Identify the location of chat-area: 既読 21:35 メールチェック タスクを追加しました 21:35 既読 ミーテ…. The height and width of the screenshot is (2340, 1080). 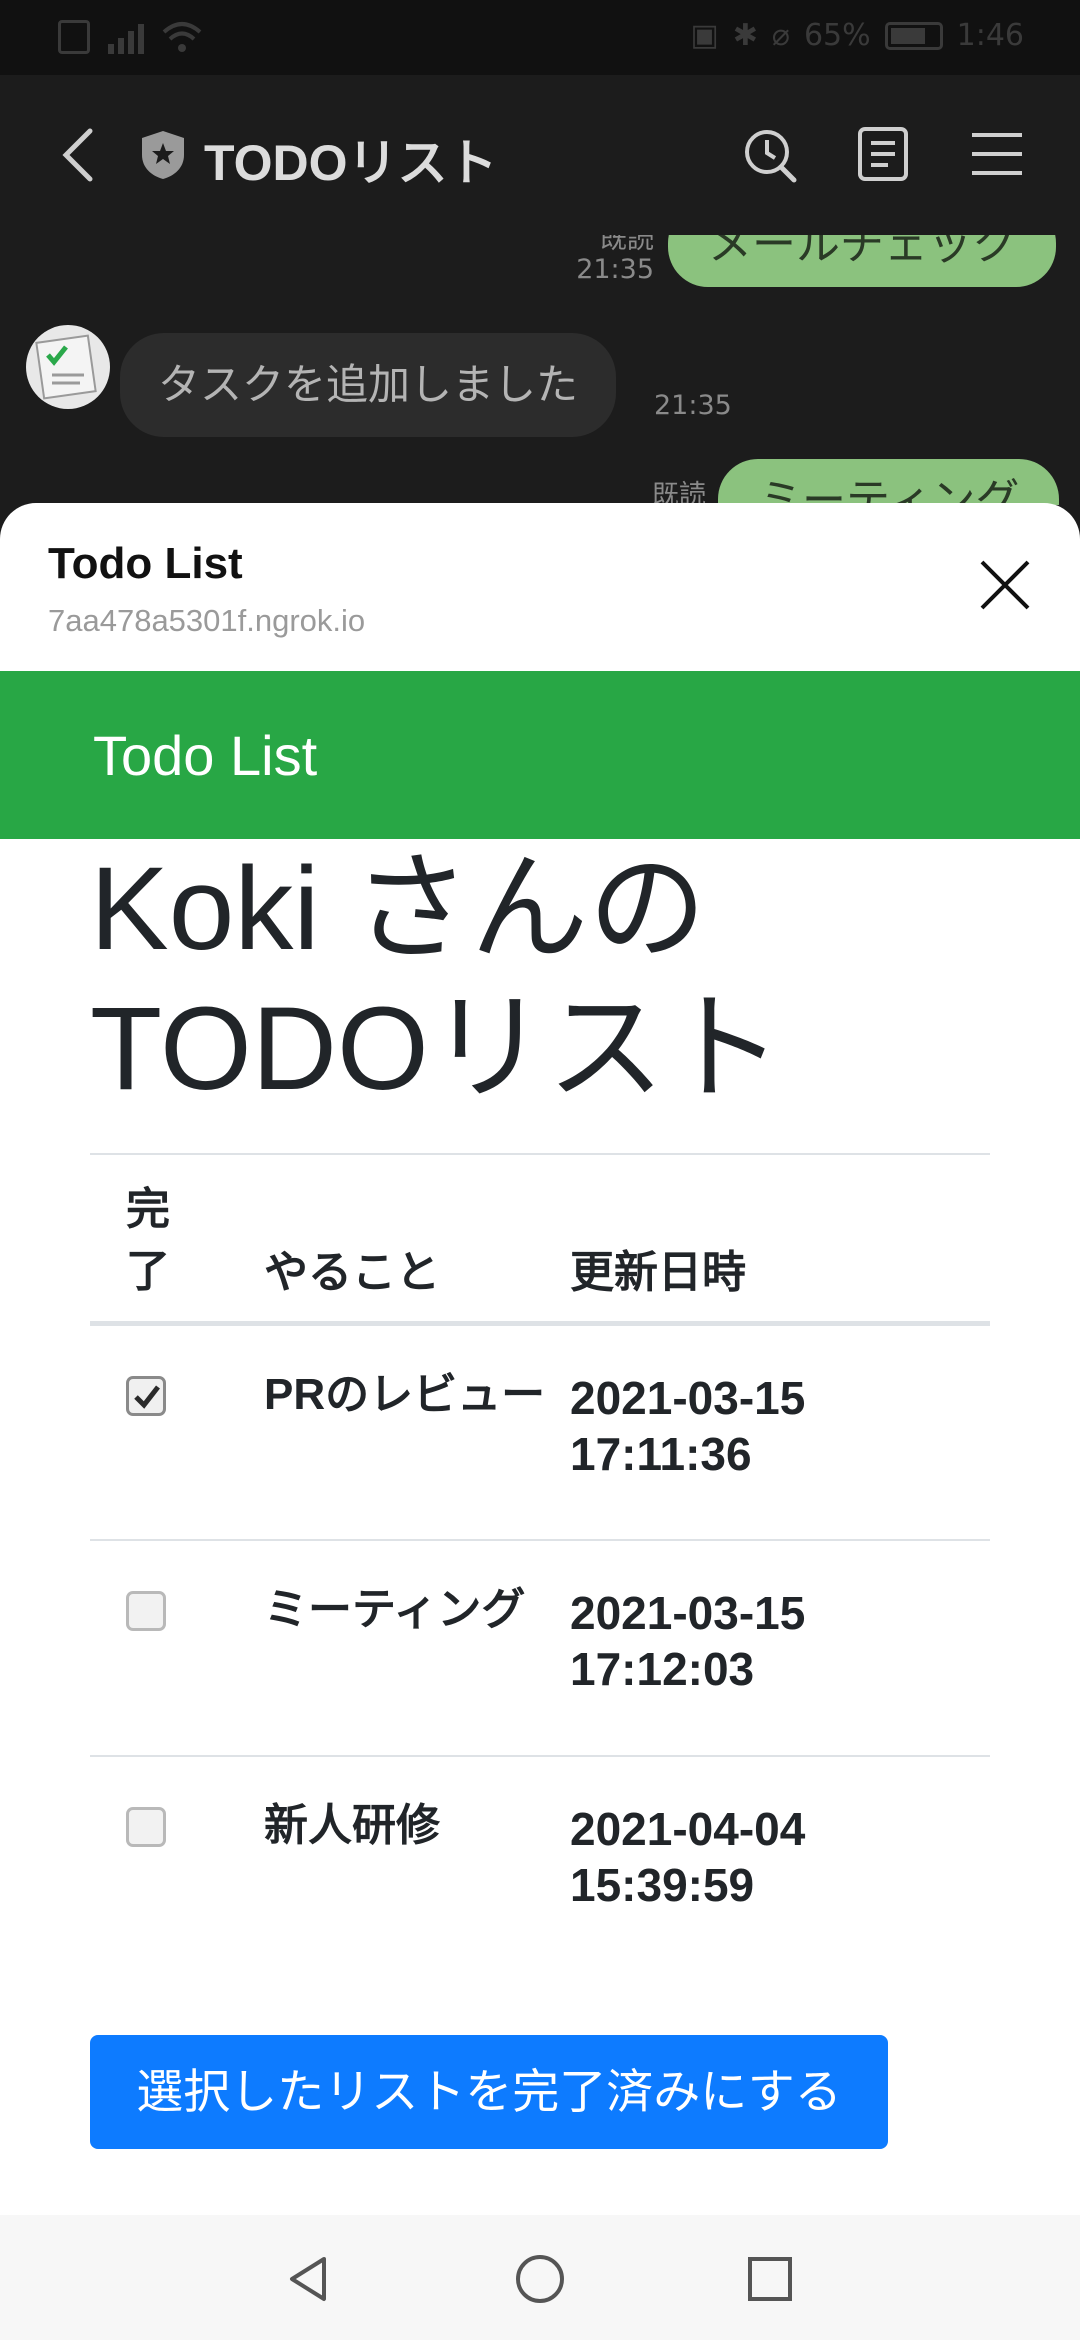
(540, 370).